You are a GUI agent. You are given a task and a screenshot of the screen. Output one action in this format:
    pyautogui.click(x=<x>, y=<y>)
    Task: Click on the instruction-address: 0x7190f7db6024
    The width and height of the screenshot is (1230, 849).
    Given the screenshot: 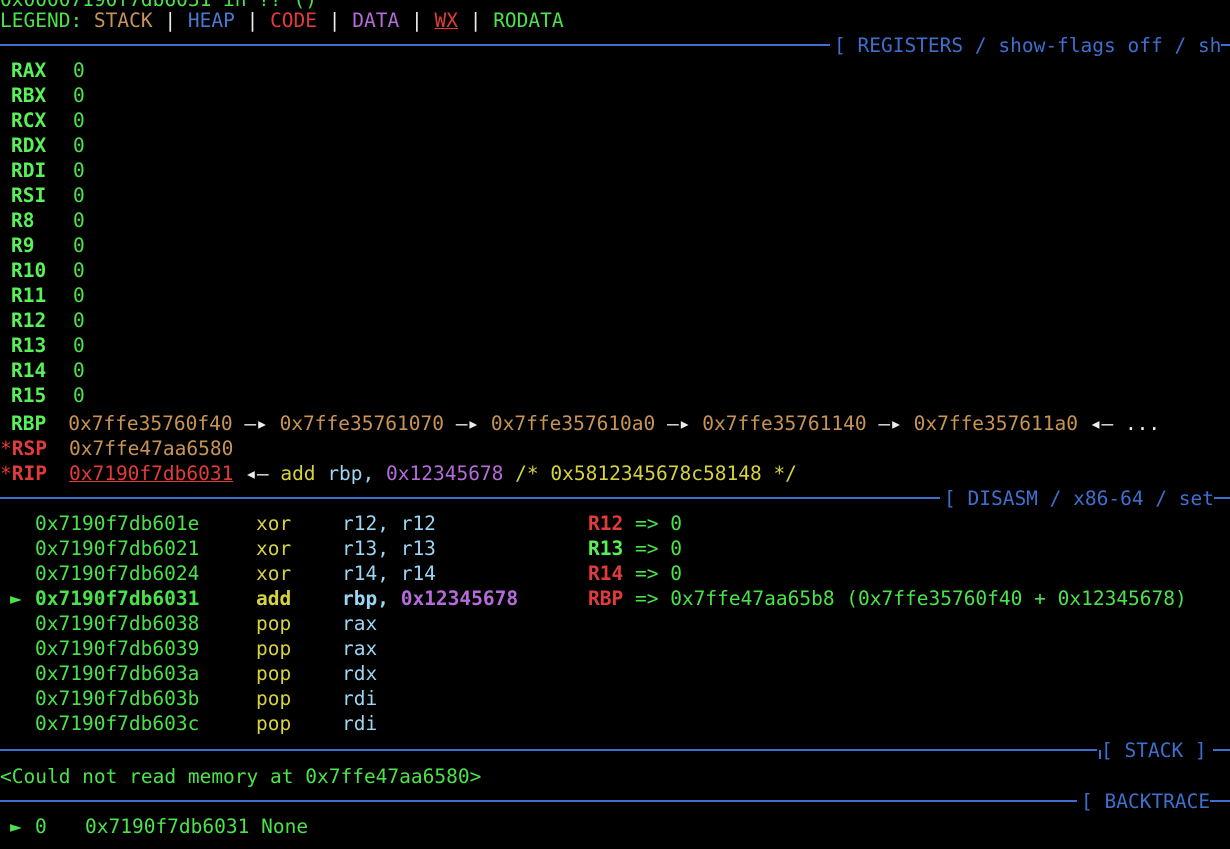 What is the action you would take?
    pyautogui.click(x=117, y=573)
    